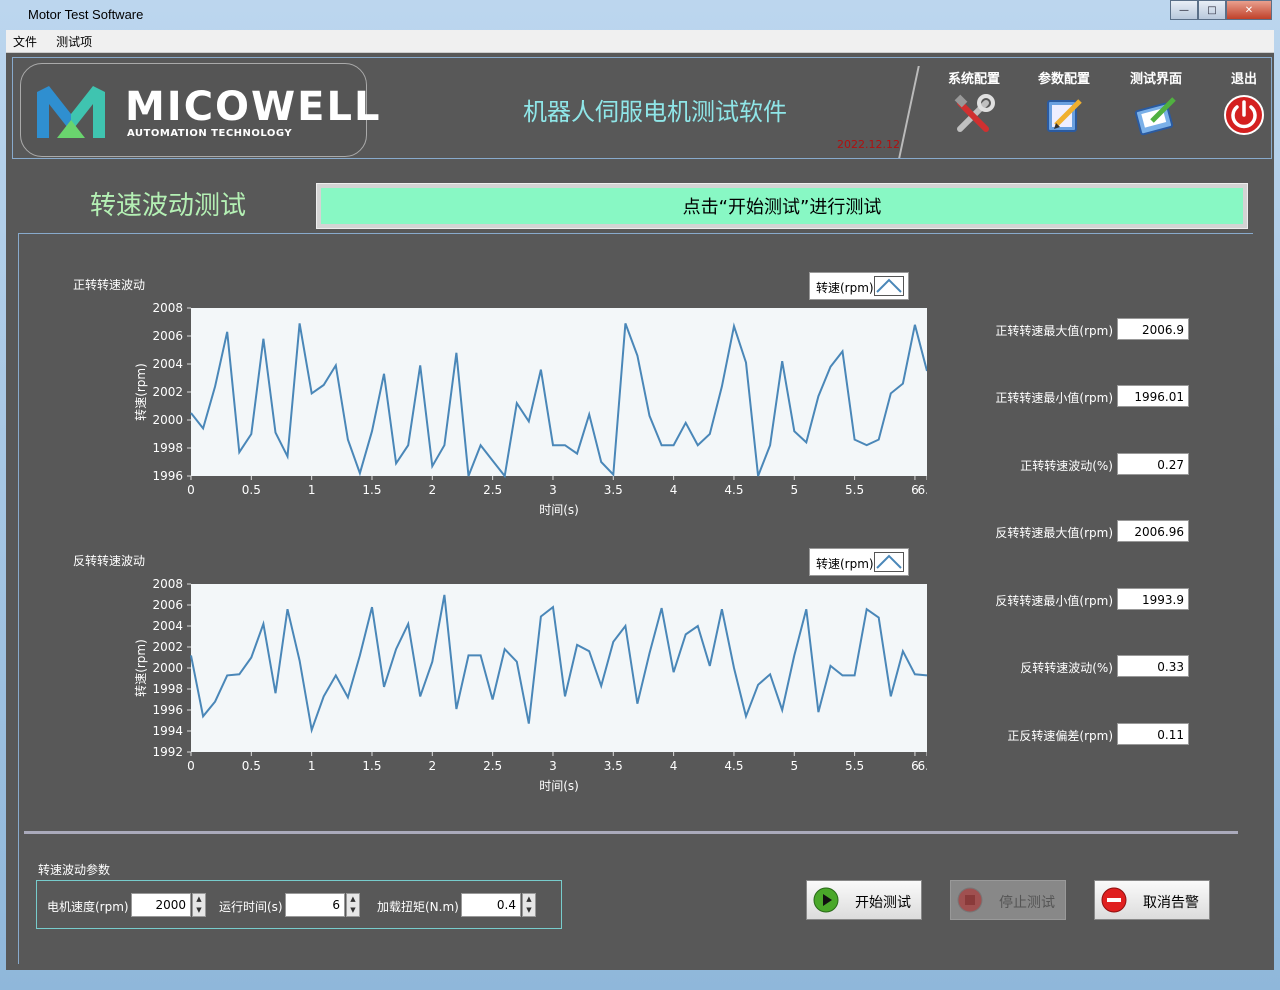 This screenshot has height=990, width=1280. I want to click on power-icon, so click(1244, 115).